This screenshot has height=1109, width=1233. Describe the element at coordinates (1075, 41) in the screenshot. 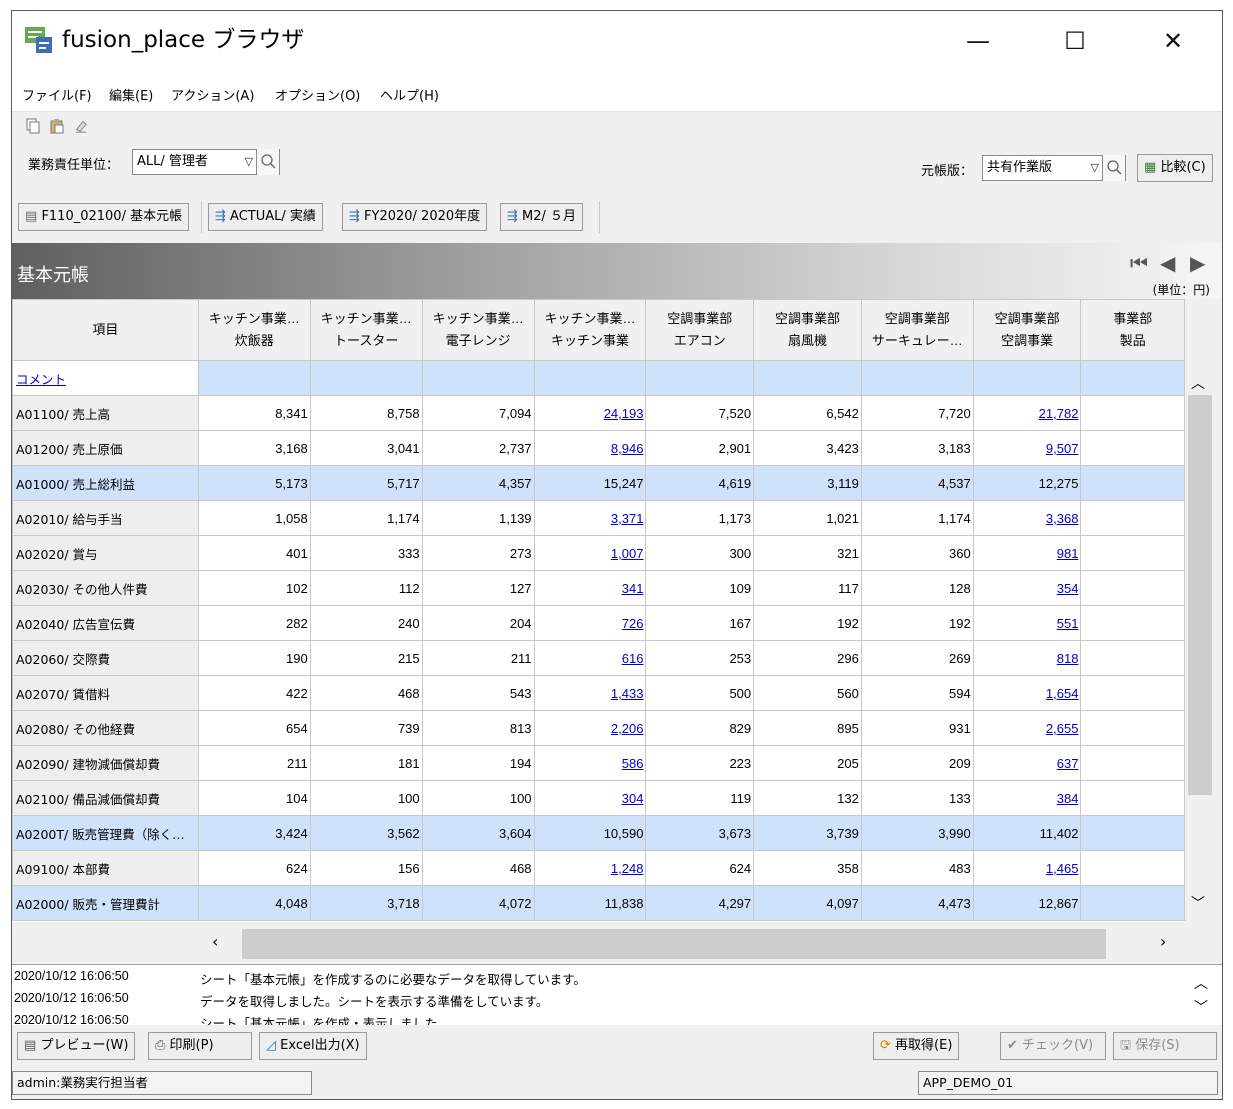

I see `maximize-button: ☐` at that location.